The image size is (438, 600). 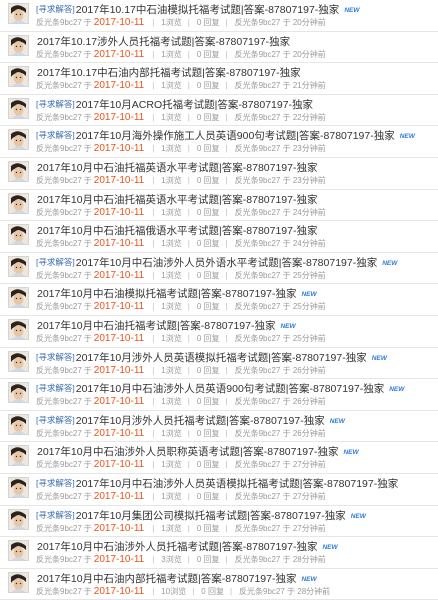 I want to click on thread-title-link: 2017年10月中石油托福俄语水平考试题|答案-87807197-独家, so click(x=177, y=231).